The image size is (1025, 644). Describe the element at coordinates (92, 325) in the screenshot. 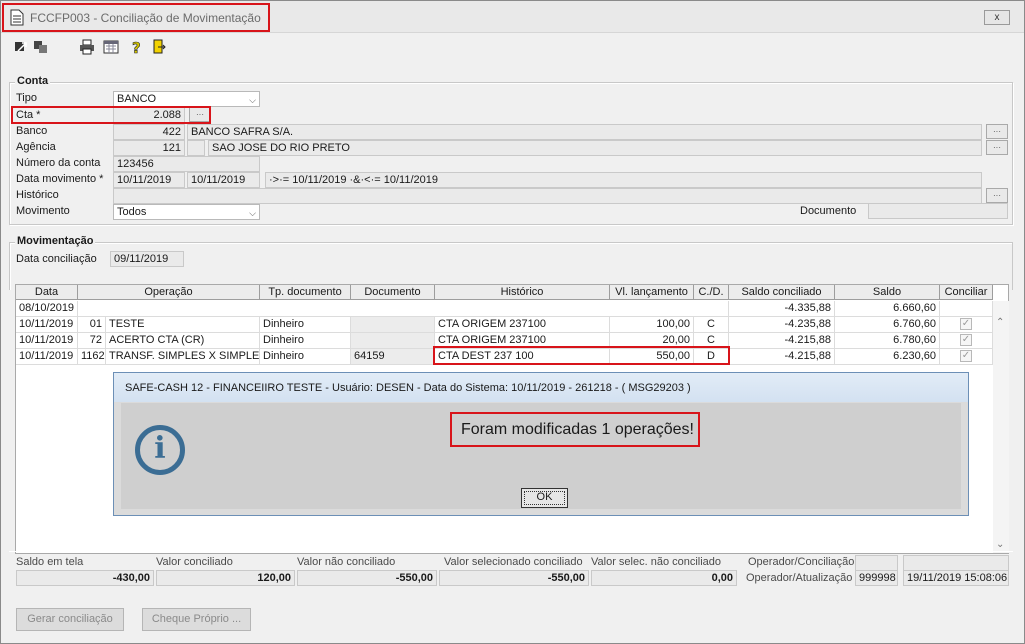

I see `cell-op-code: 01` at that location.